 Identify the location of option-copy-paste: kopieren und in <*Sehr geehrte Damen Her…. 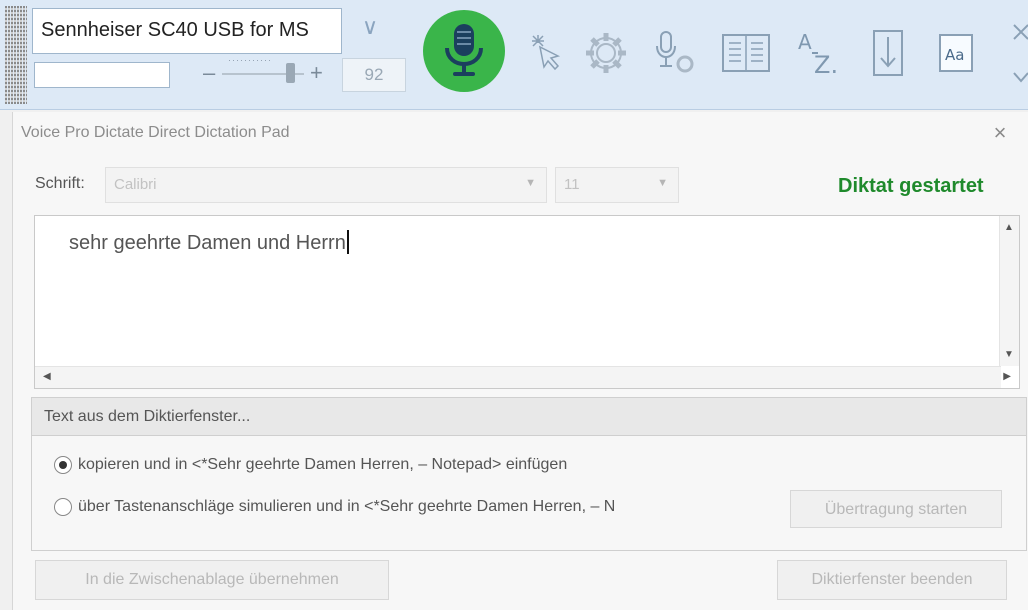
(310, 465).